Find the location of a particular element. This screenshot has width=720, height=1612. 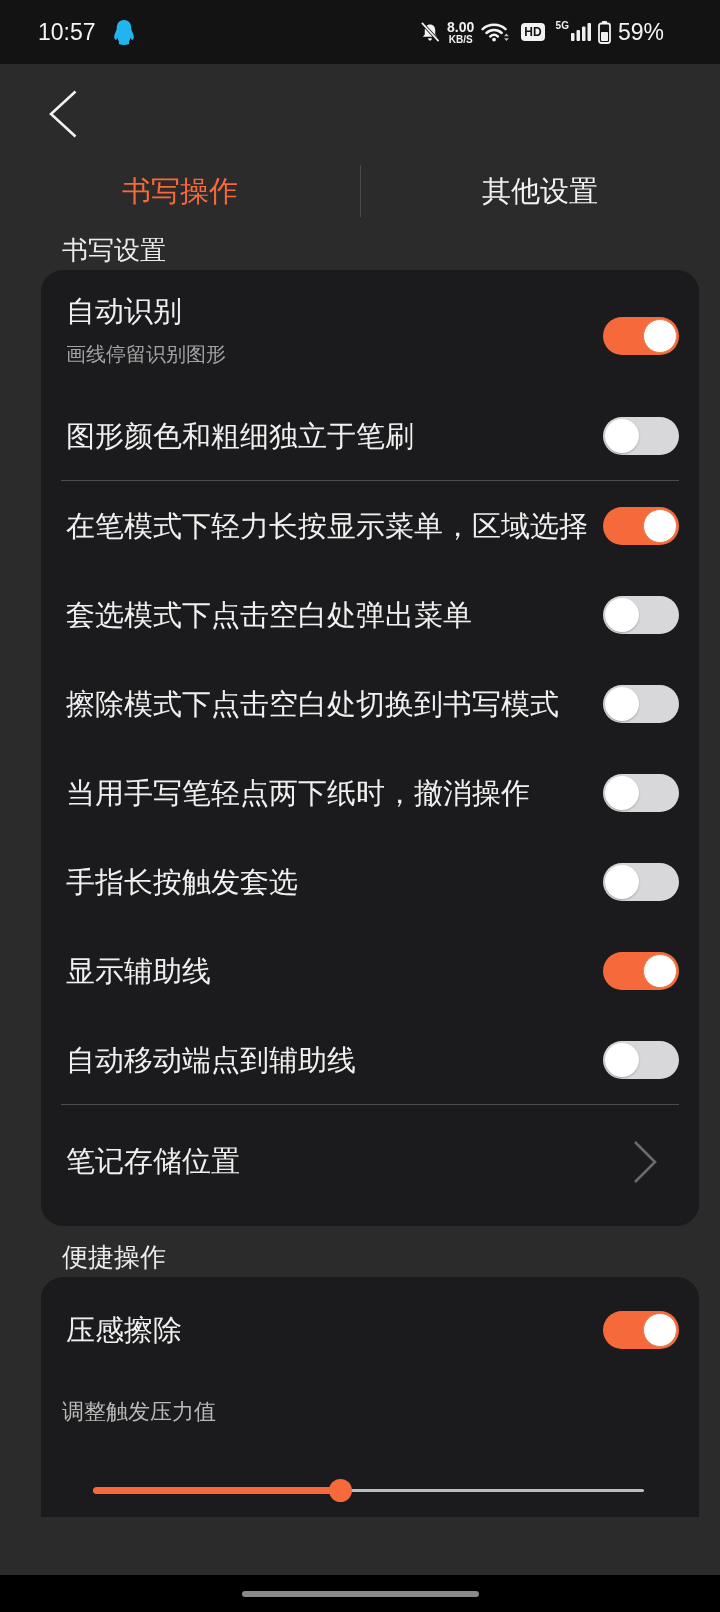

setting-label: 显示辅助线 is located at coordinates (138, 970).